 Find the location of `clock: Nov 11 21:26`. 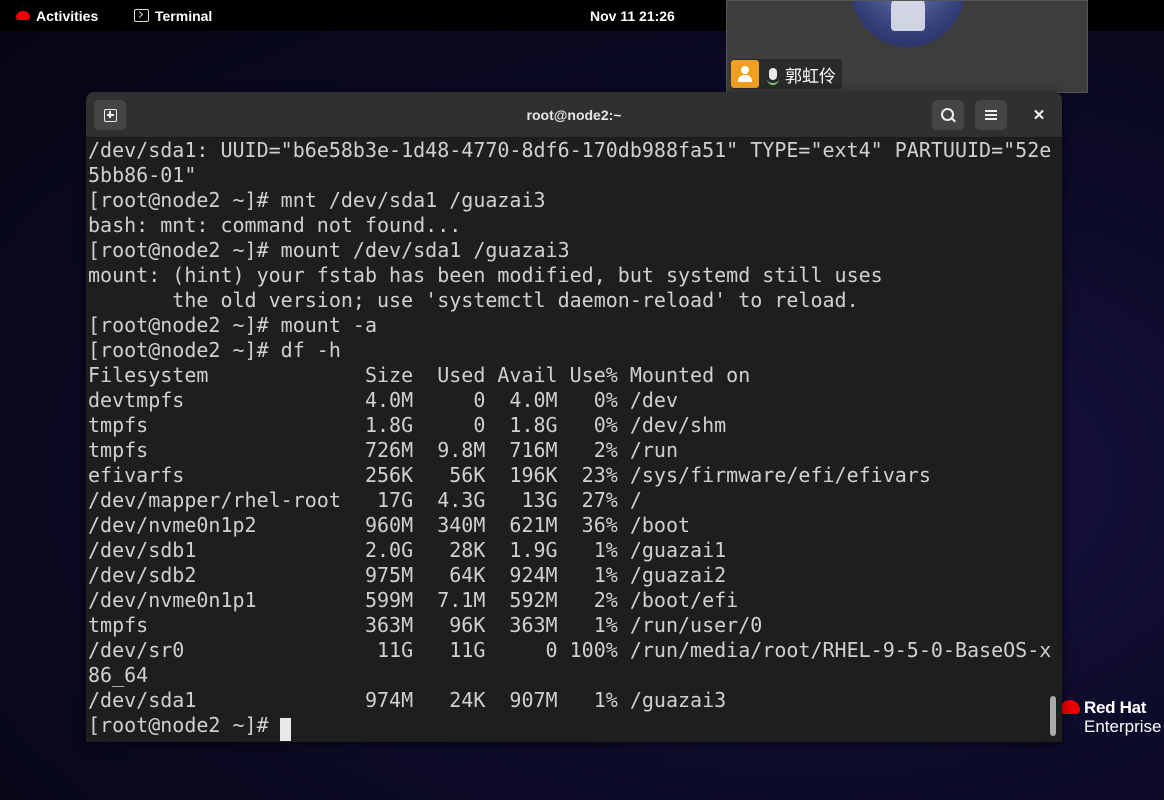

clock: Nov 11 21:26 is located at coordinates (632, 15).